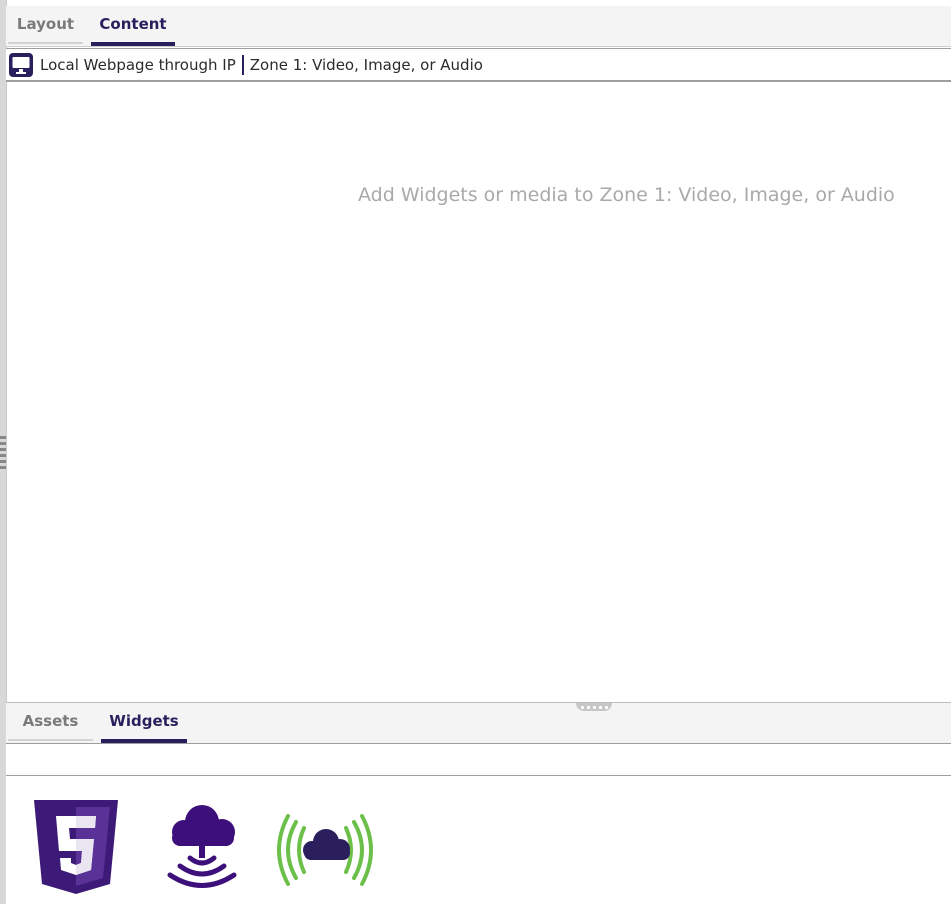 The width and height of the screenshot is (951, 904). I want to click on widget-filter-strip, so click(478, 760).